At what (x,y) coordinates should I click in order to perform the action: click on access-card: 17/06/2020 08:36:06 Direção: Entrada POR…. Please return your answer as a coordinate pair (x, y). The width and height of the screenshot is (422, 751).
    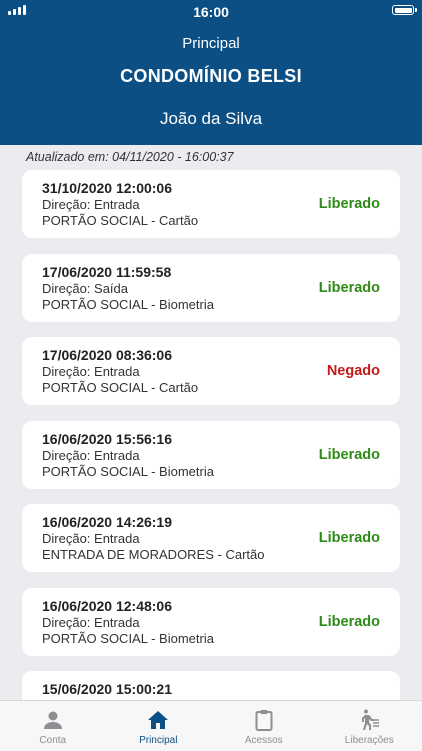
    Looking at the image, I should click on (211, 371).